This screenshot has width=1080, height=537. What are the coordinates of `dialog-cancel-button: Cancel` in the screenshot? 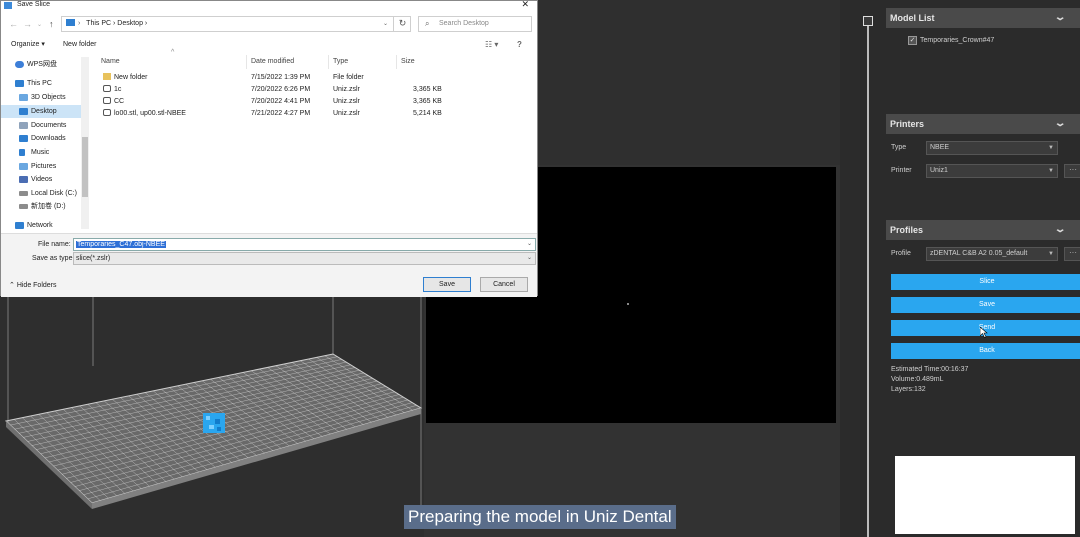 It's located at (504, 284).